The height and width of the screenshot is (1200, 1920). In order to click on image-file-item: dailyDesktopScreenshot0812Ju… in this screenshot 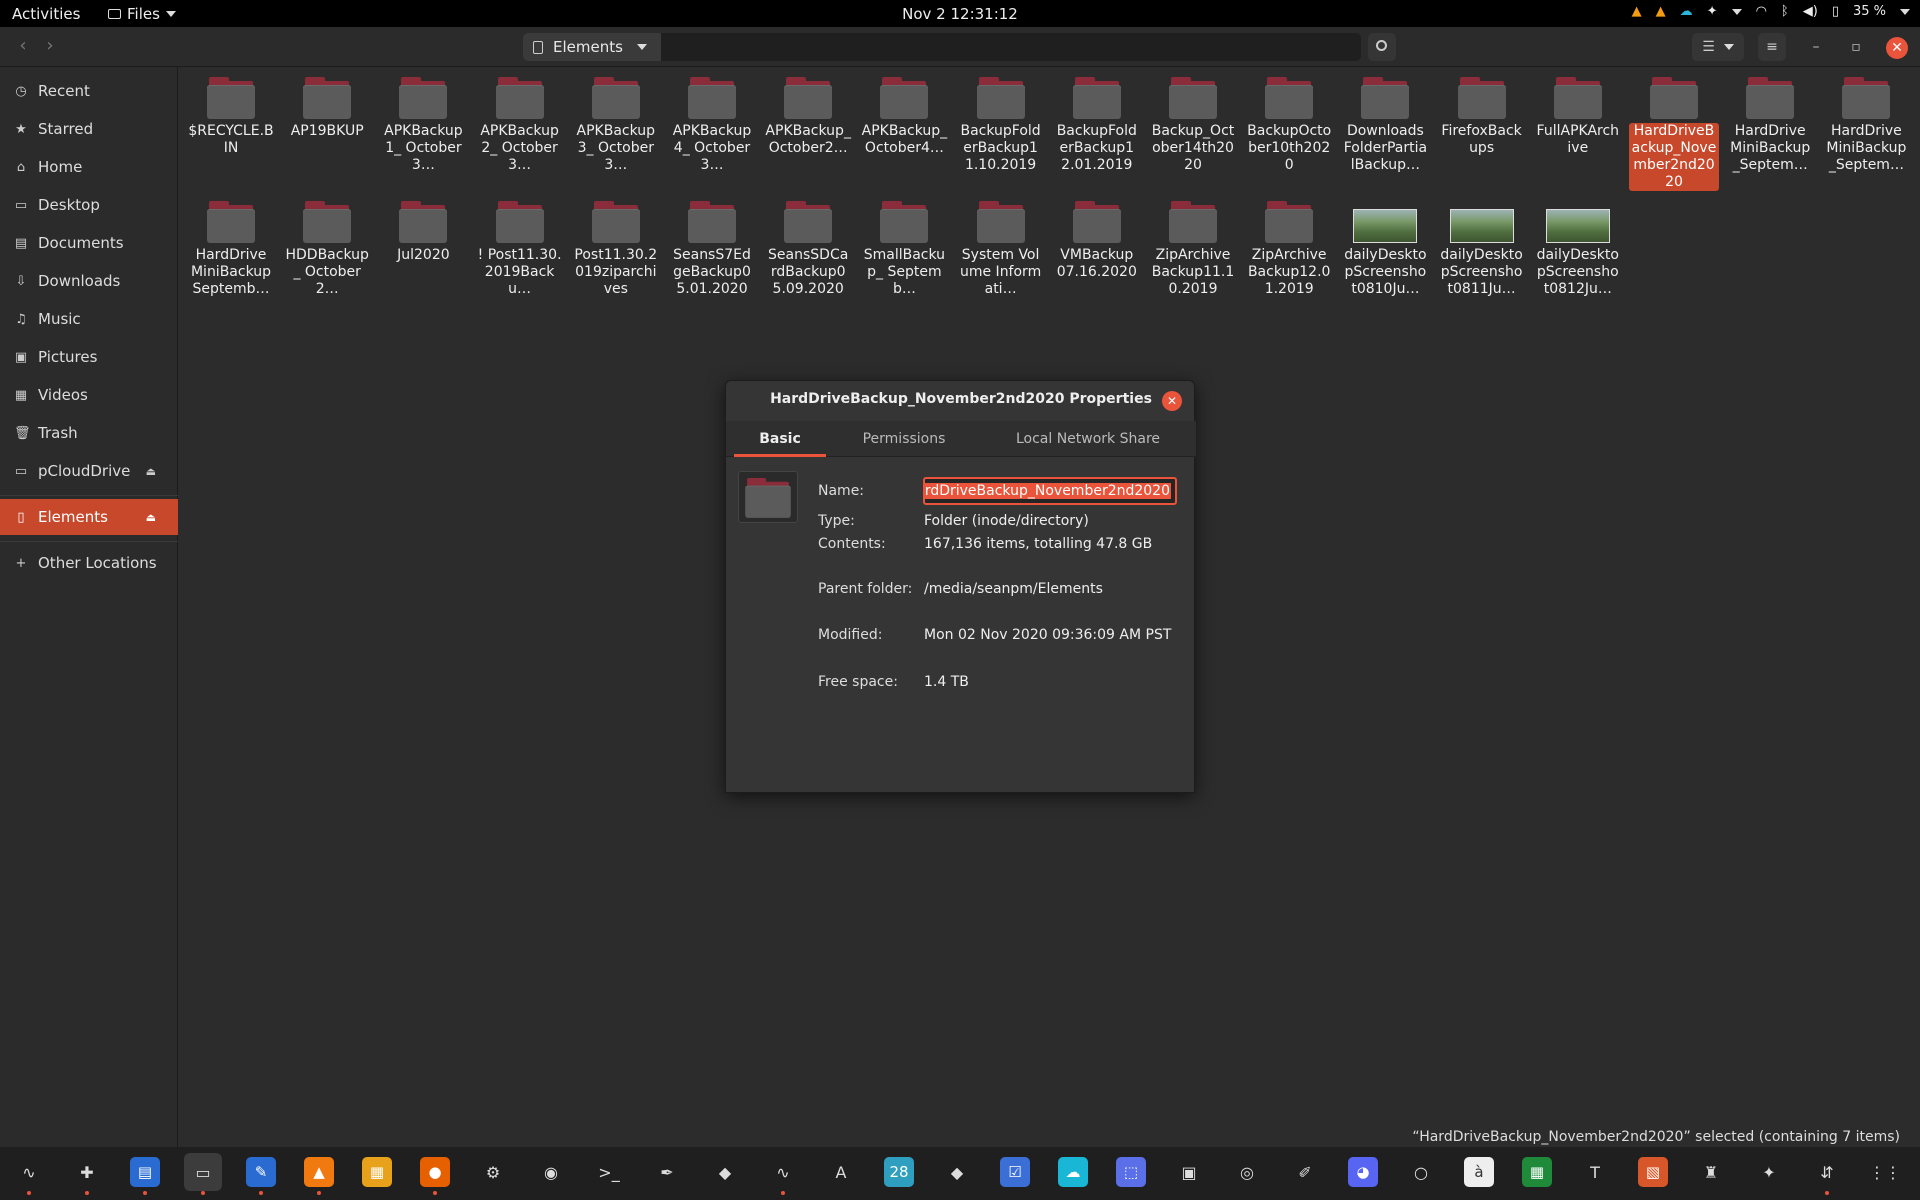, I will do `click(1578, 248)`.